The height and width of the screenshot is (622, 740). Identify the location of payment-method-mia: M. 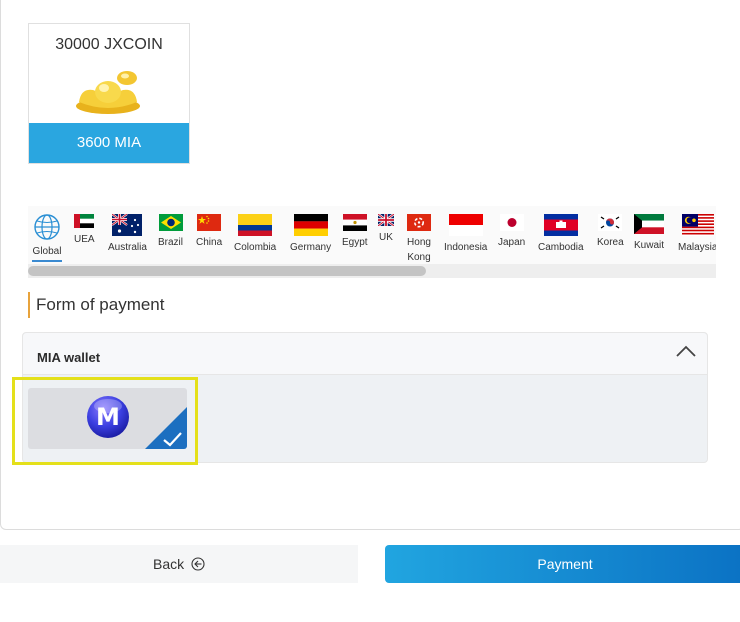
(107, 418).